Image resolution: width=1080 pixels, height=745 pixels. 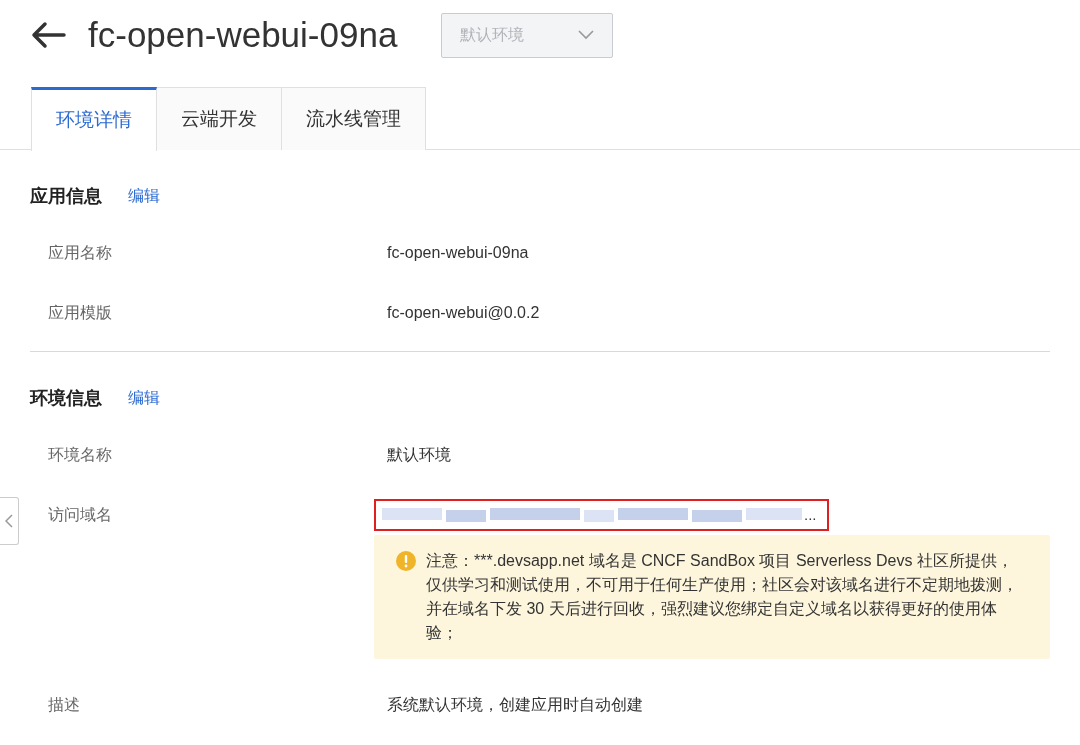 I want to click on field-value: 系统默认环境，创建应用时自动创建, so click(x=515, y=705).